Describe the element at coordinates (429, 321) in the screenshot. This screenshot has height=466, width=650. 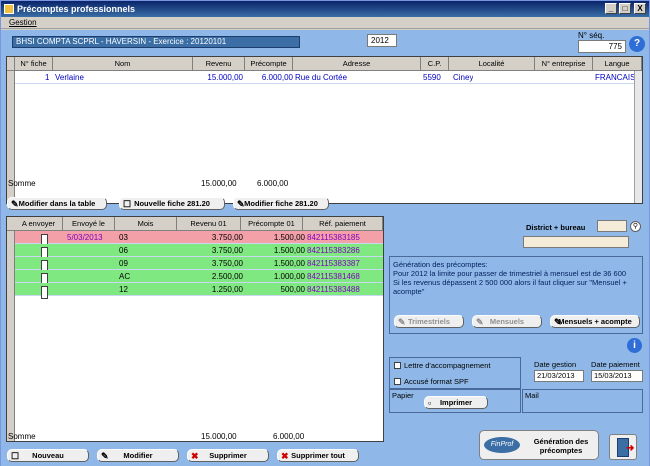
I see `trimestriels-button: ✎ Trimestriels` at that location.